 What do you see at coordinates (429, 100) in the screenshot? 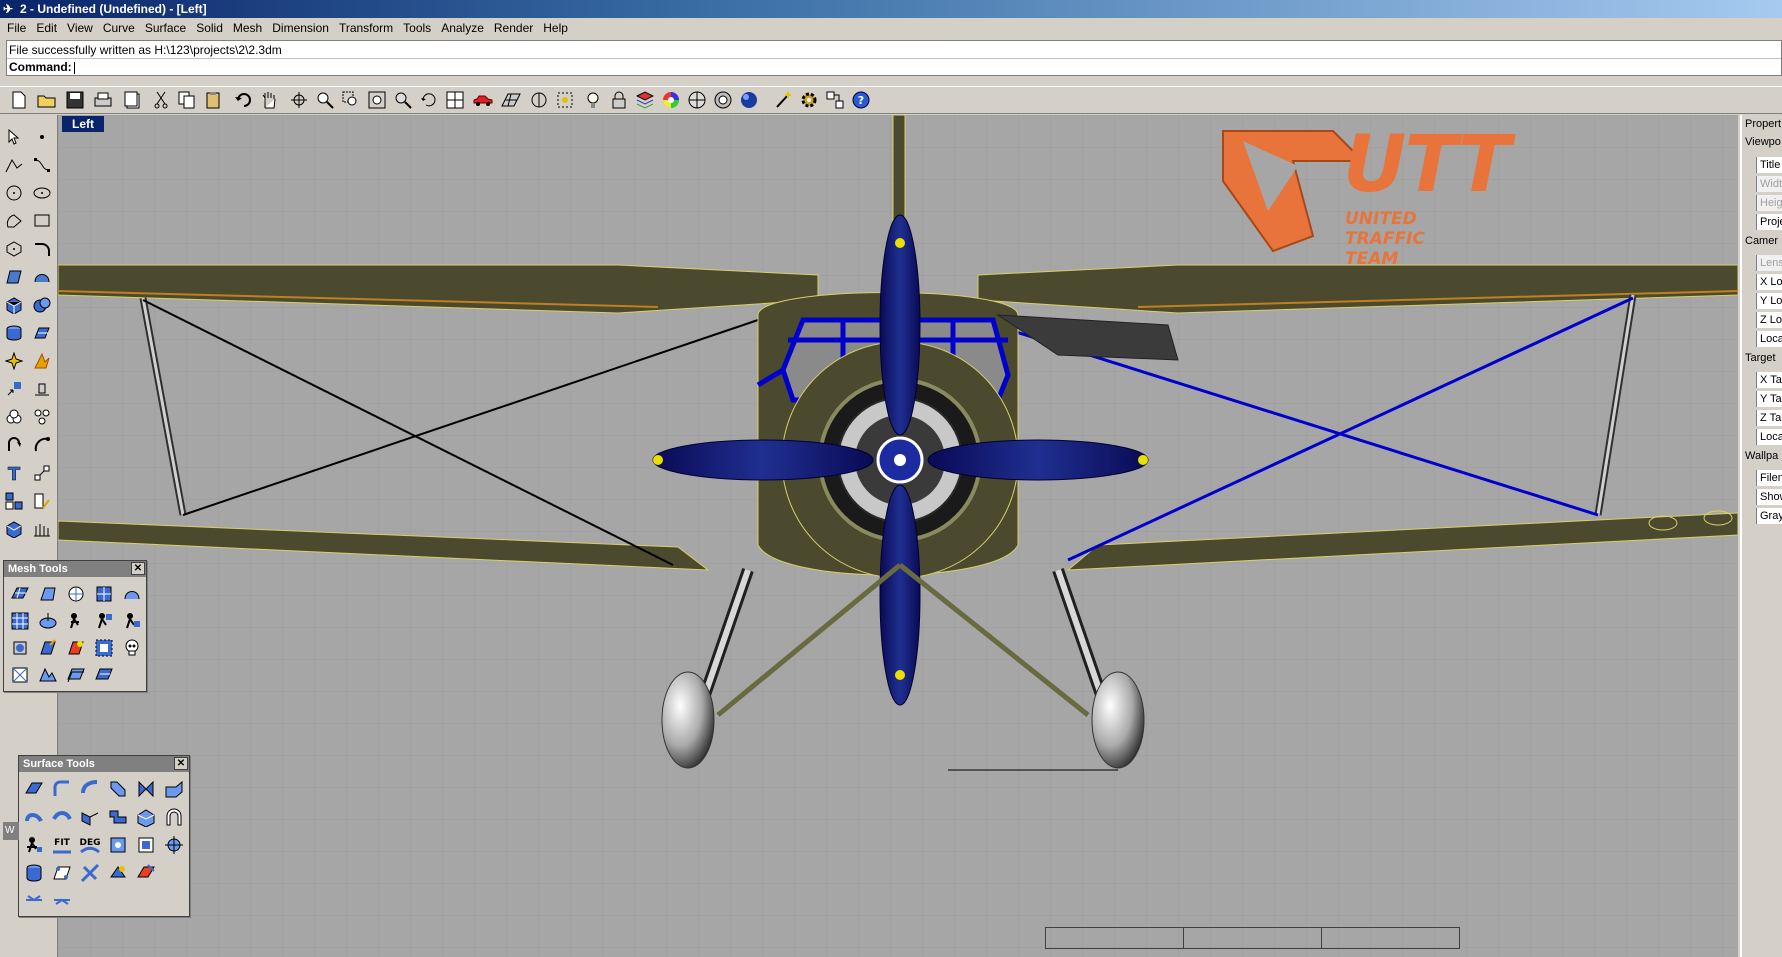
I see `undo-view-icon` at bounding box center [429, 100].